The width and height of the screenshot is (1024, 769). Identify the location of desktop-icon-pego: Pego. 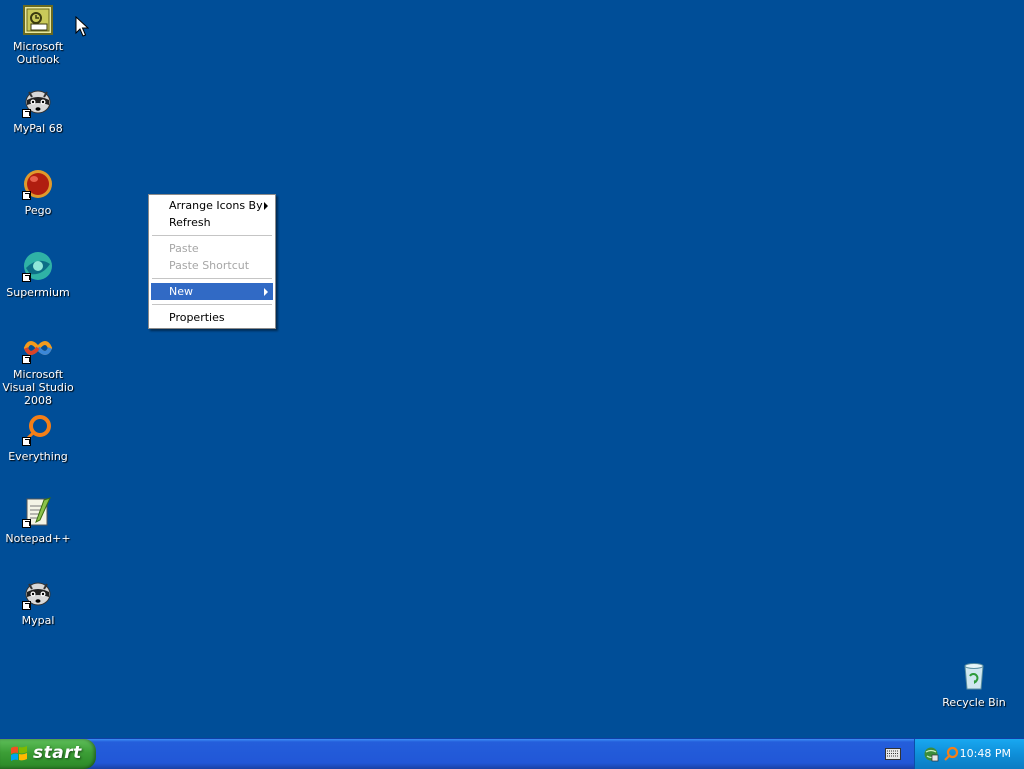
(38, 192).